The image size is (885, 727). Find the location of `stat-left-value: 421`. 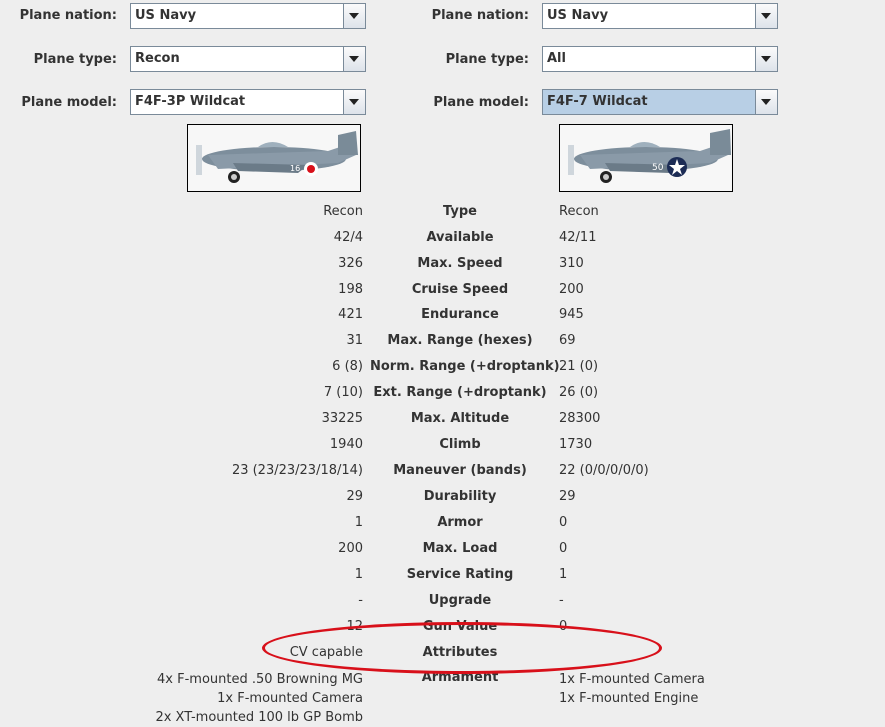

stat-left-value: 421 is located at coordinates (350, 314).